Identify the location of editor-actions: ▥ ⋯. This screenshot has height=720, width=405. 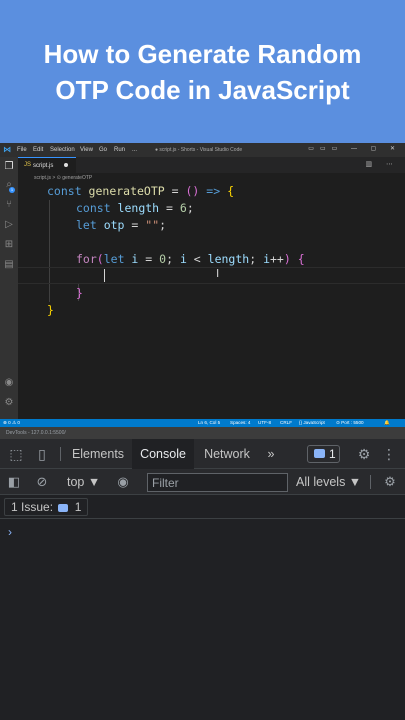
(382, 164).